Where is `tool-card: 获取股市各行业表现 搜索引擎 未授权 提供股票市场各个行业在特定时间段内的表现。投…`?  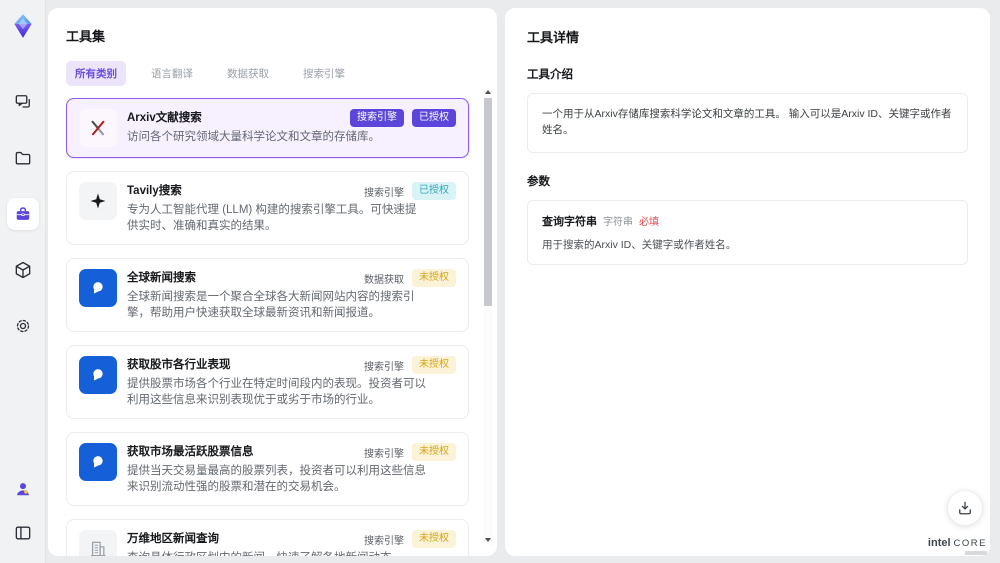 tool-card: 获取股市各行业表现 搜索引擎 未授权 提供股票市场各个行业在特定时间段内的表现。投… is located at coordinates (267, 382).